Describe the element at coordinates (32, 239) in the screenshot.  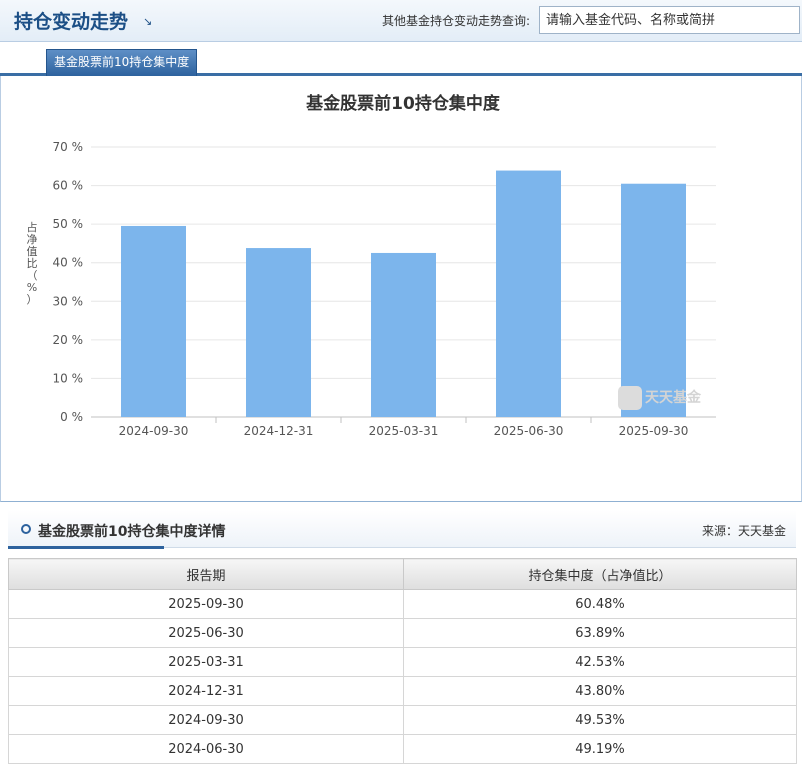
I see `y-axis-label-char: 净` at that location.